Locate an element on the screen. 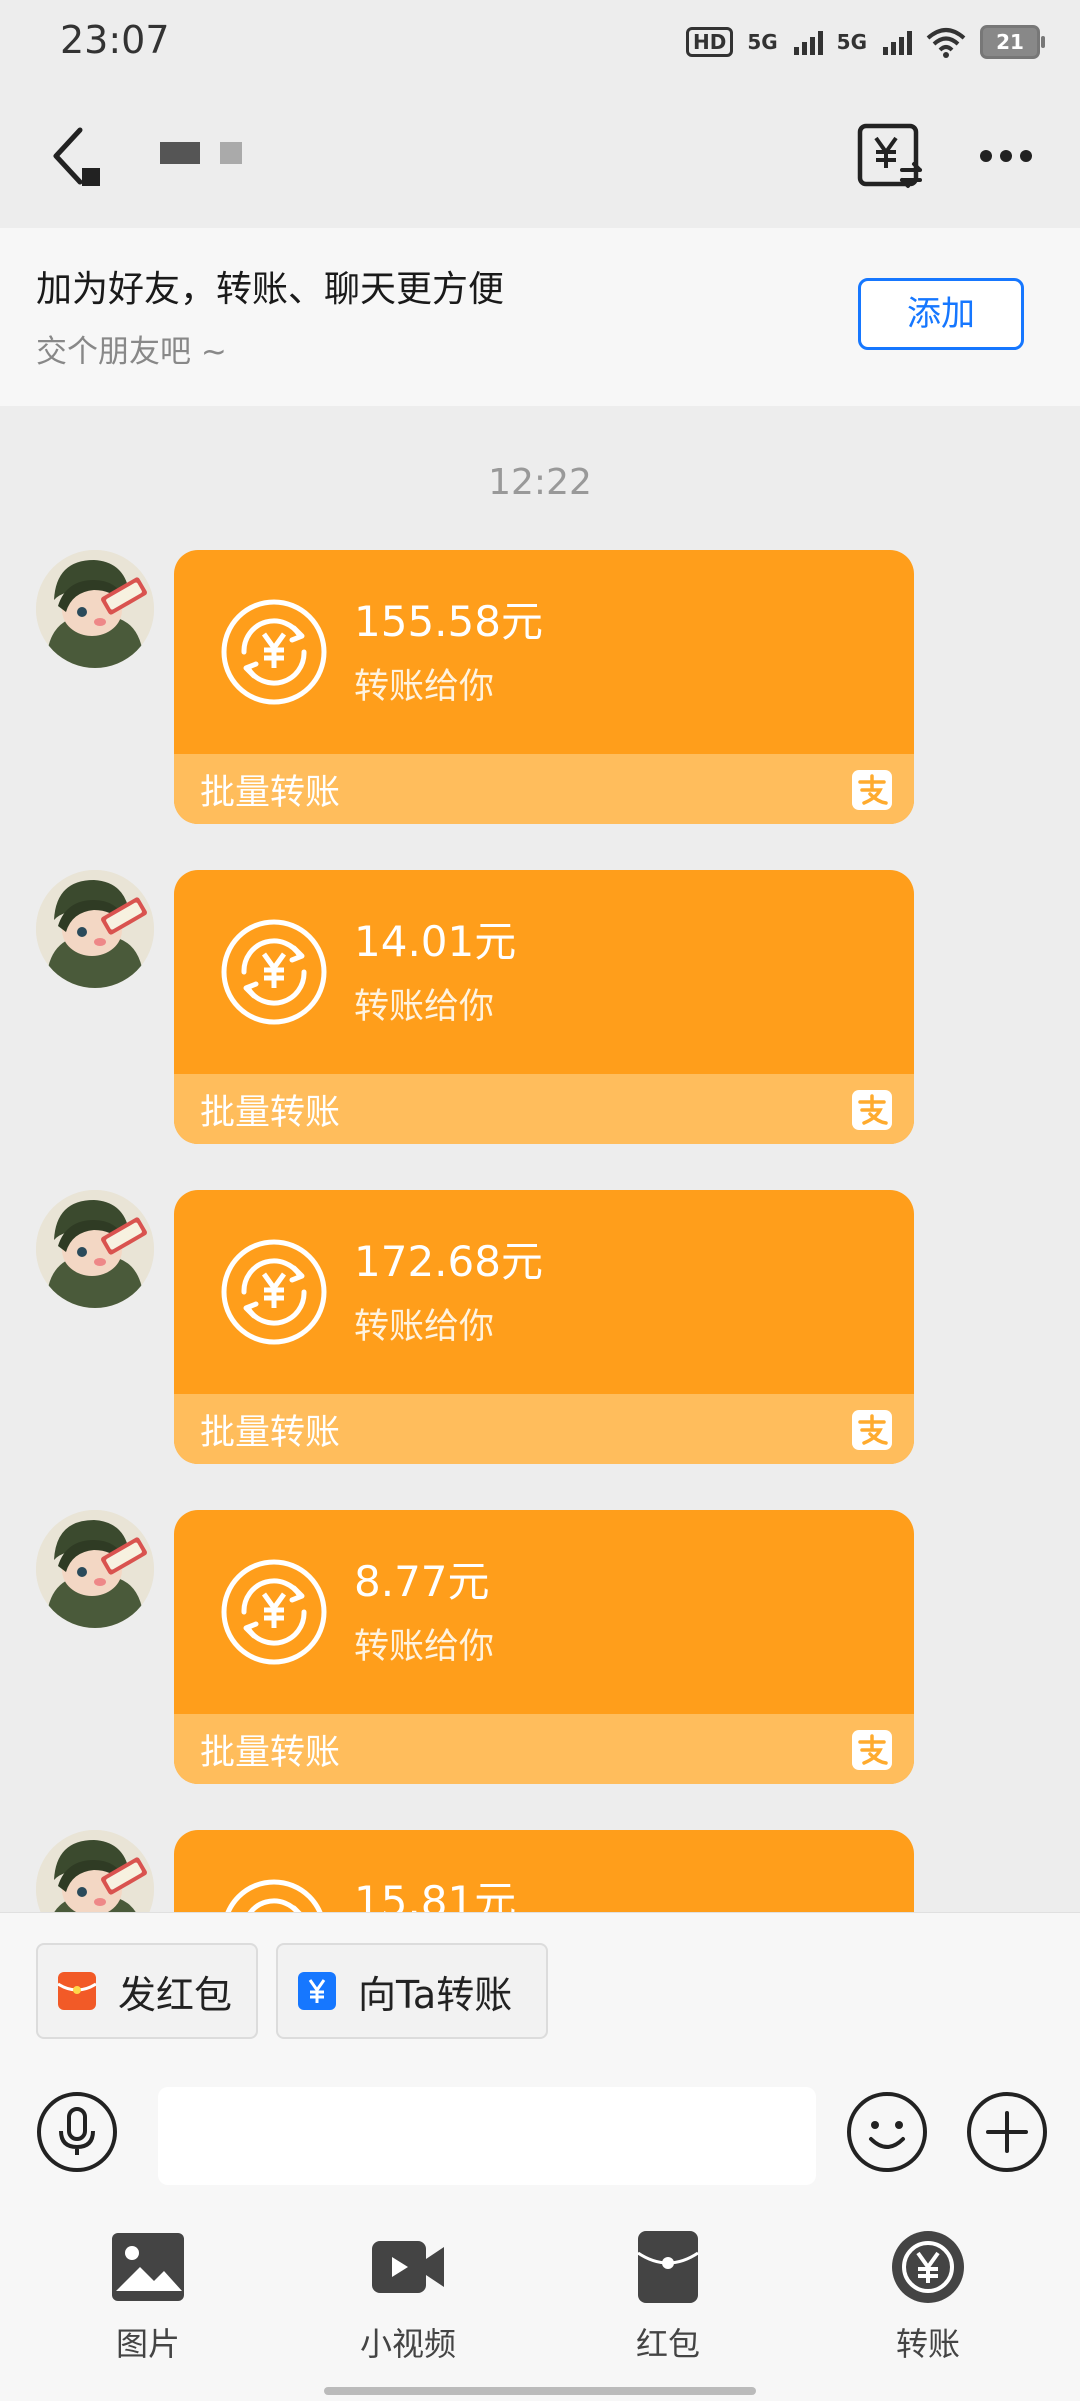 The width and height of the screenshot is (1080, 2401). transfer-amount: 155.58元 is located at coordinates (448, 621).